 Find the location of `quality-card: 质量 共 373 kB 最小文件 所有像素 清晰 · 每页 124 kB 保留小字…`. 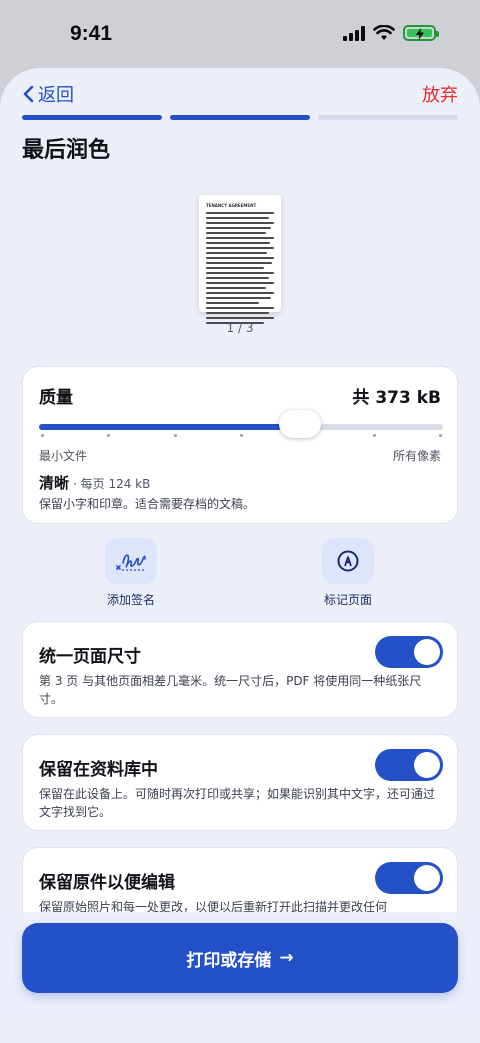

quality-card: 质量 共 373 kB 最小文件 所有像素 清晰 · 每页 124 kB 保留小字… is located at coordinates (240, 445).